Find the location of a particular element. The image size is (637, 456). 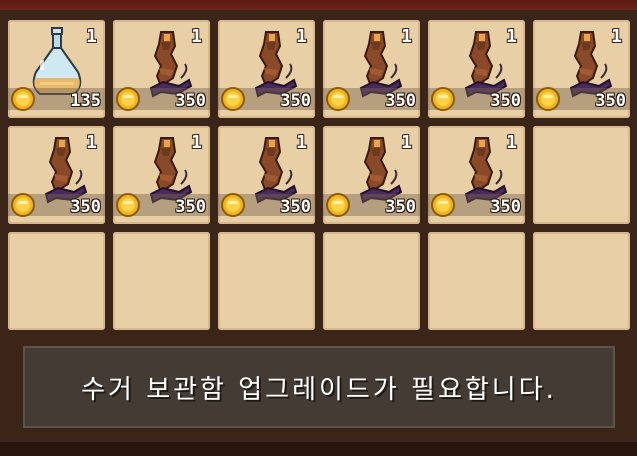

item-price: 135 is located at coordinates (85, 101).